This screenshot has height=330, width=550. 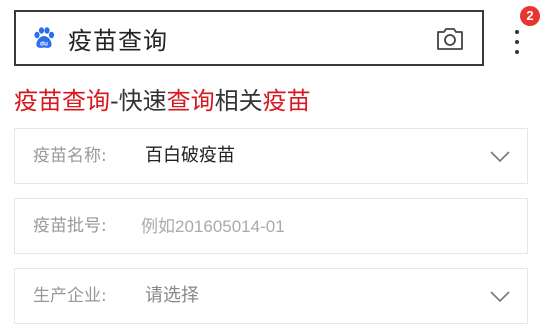 I want to click on more-menu-button, so click(x=517, y=42).